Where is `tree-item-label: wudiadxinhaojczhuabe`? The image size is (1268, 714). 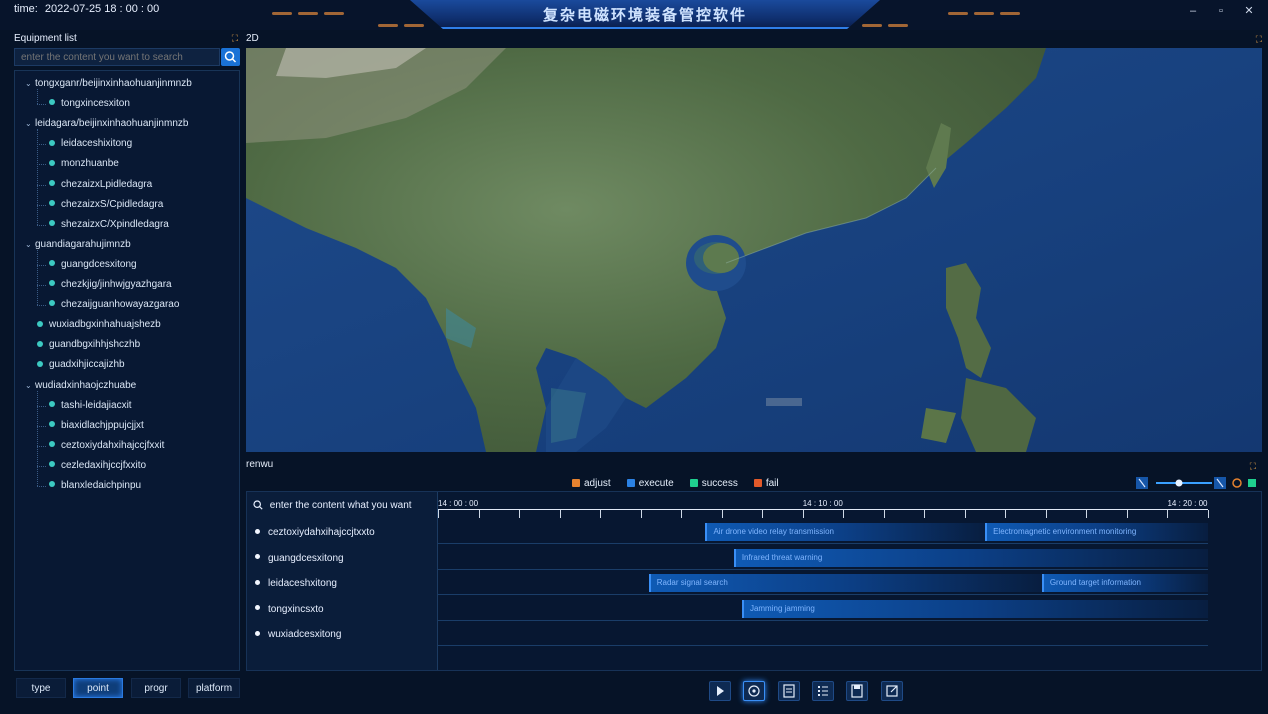 tree-item-label: wudiadxinhaojczhuabe is located at coordinates (86, 385).